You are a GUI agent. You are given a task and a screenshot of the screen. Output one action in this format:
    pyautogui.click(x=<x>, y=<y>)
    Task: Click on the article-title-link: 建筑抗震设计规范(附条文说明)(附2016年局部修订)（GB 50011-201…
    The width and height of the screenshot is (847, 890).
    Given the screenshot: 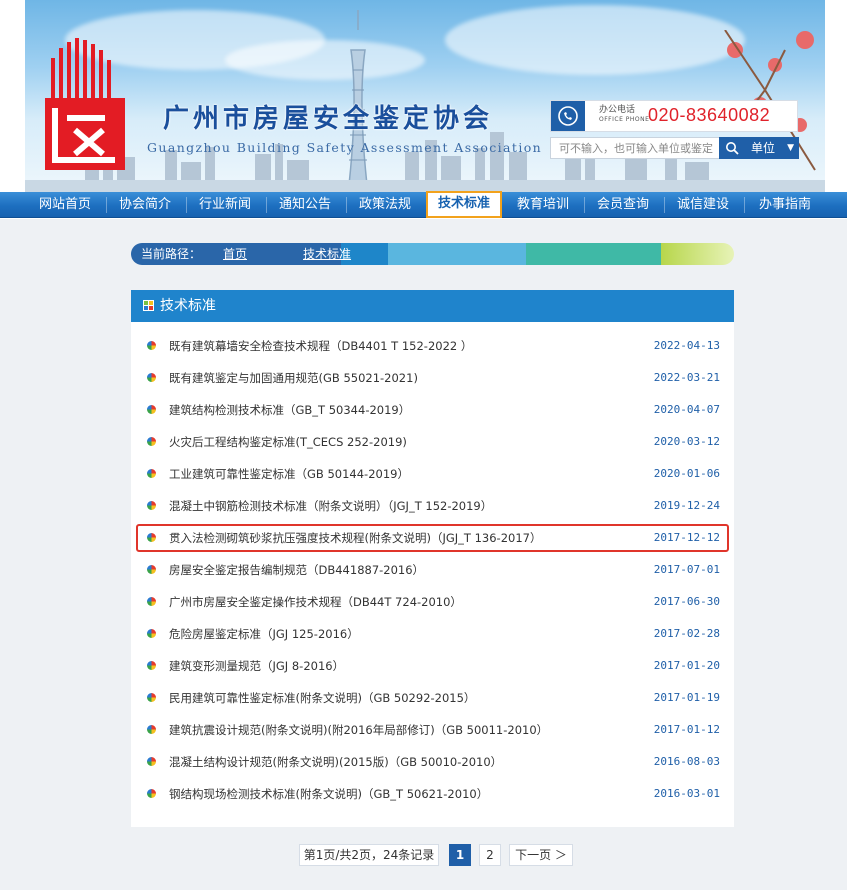 What is the action you would take?
    pyautogui.click(x=358, y=730)
    